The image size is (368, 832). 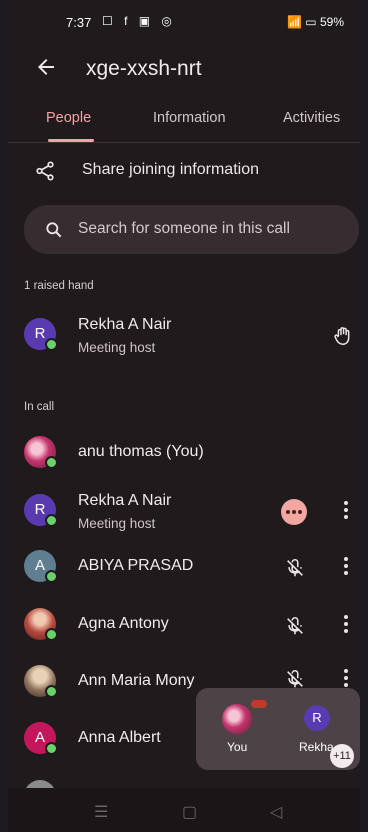 I want to click on tab-bar: People Information Activities, so click(x=184, y=125).